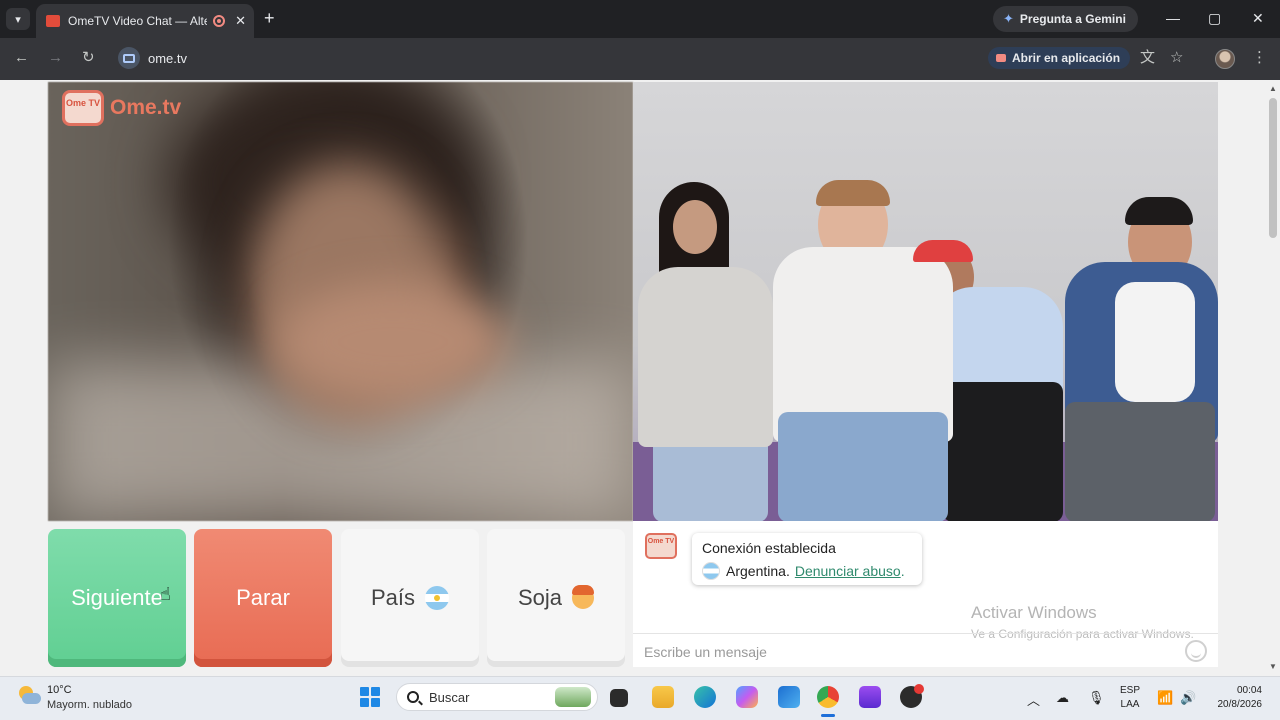 This screenshot has height=720, width=1280. What do you see at coordinates (1130, 704) in the screenshot?
I see `keyboard-layout: LAA` at bounding box center [1130, 704].